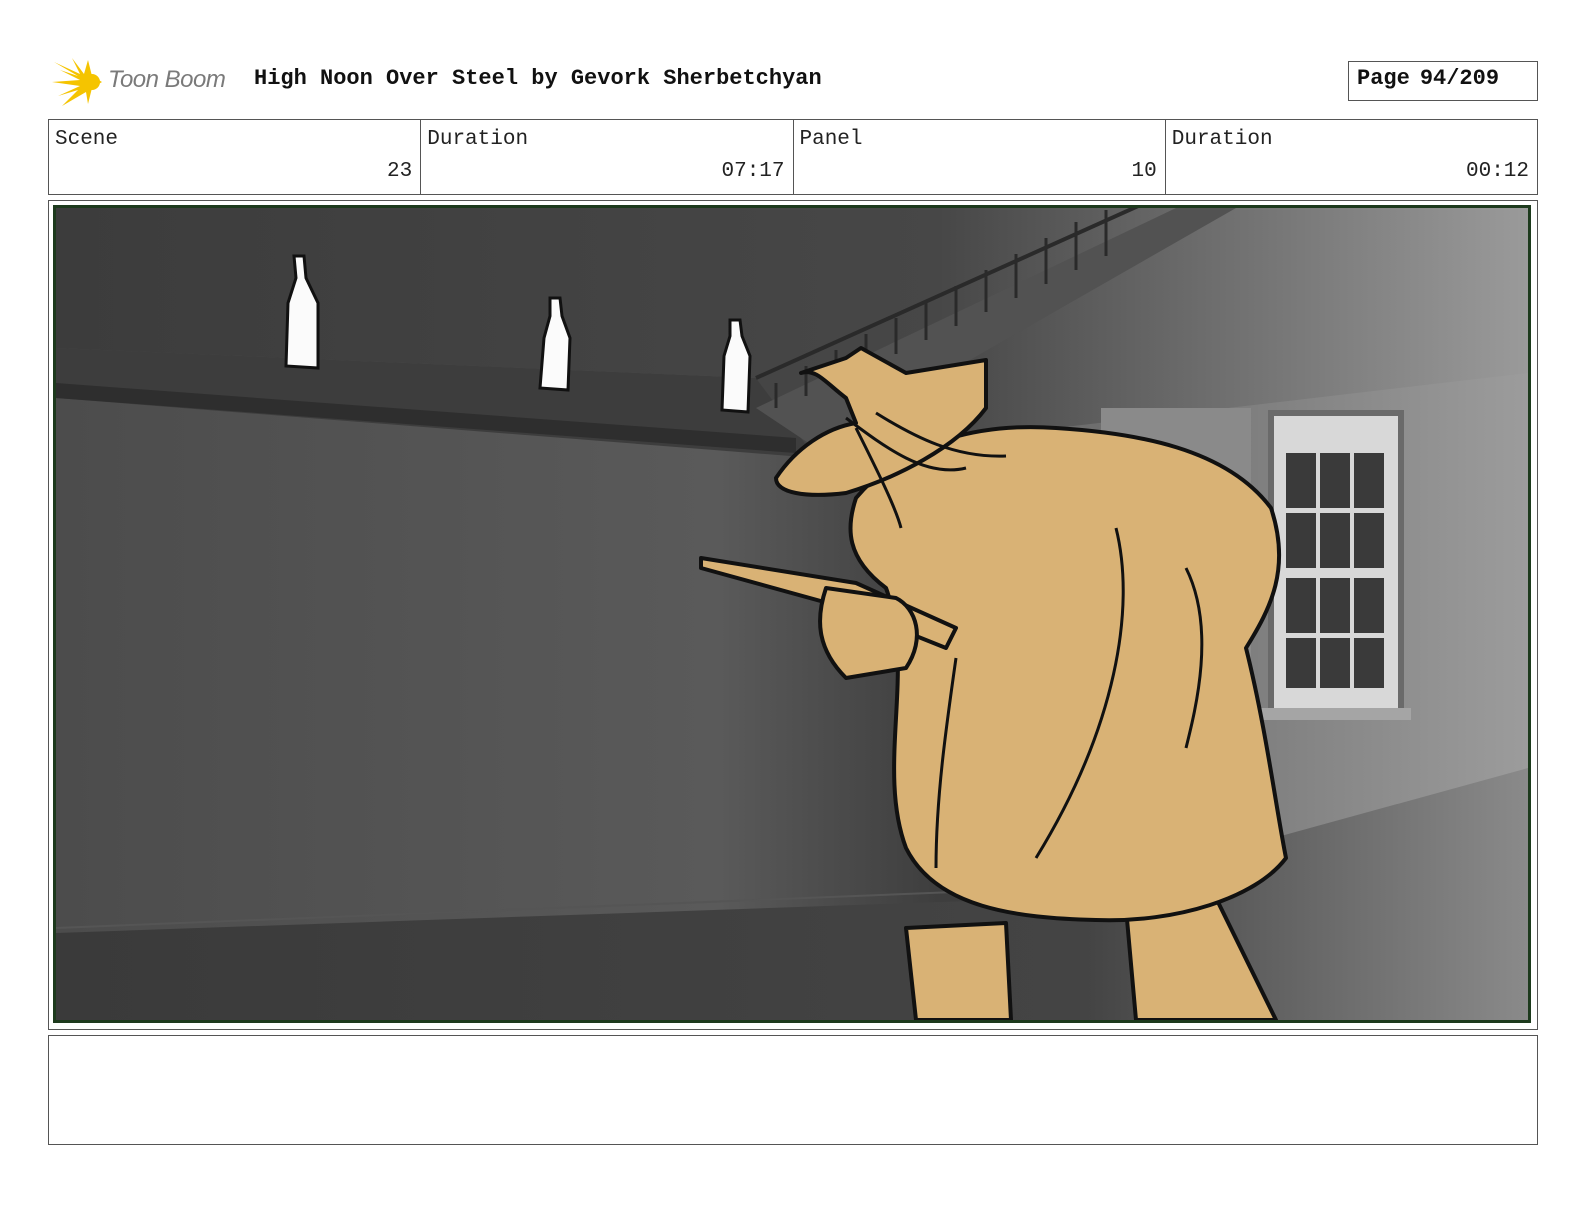  I want to click on logo-text: Toon Boom, so click(167, 79).